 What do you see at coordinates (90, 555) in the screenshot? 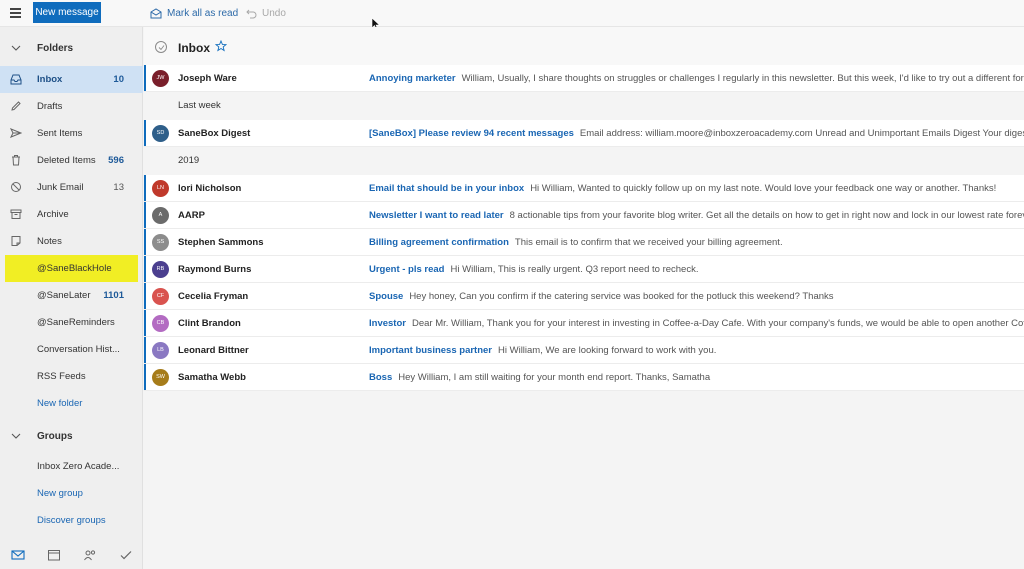
I see `people-icon` at bounding box center [90, 555].